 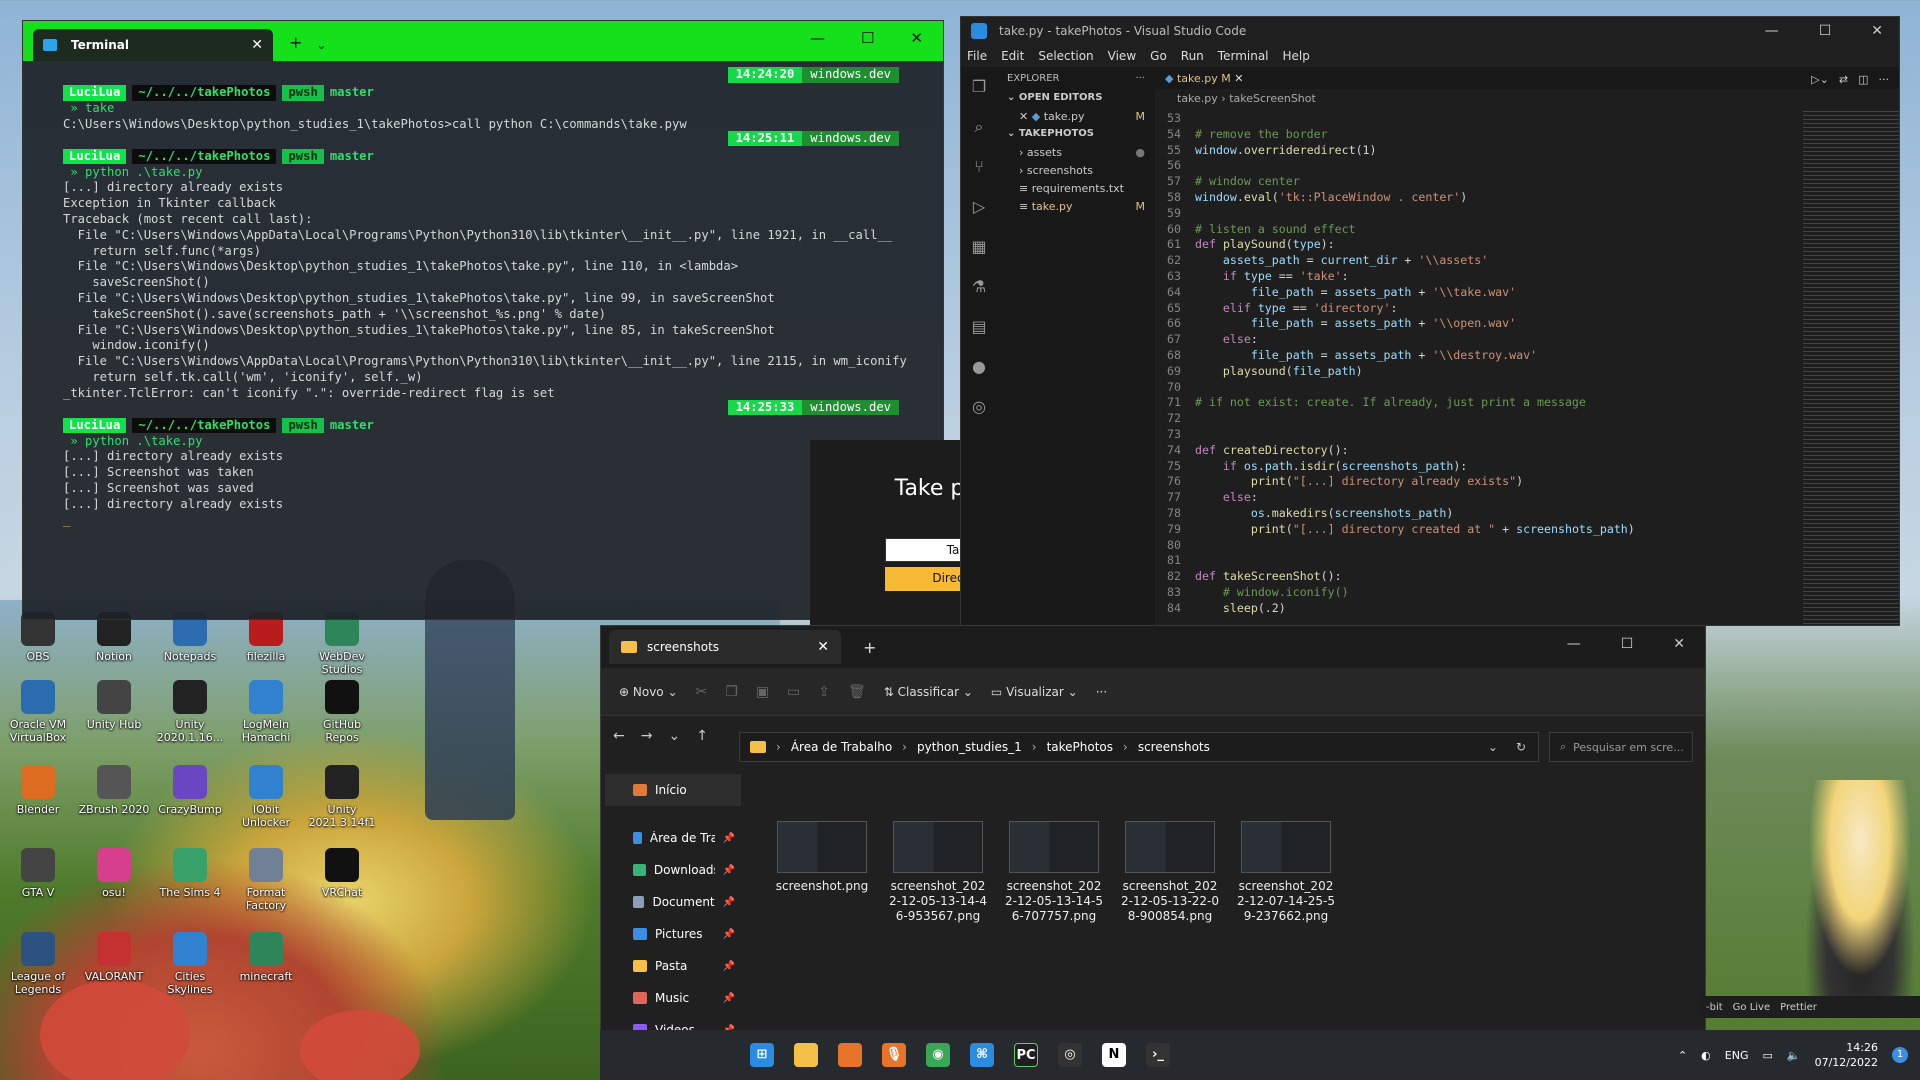 I want to click on view-button: ▭ Visualizar ⌄, so click(x=1034, y=692).